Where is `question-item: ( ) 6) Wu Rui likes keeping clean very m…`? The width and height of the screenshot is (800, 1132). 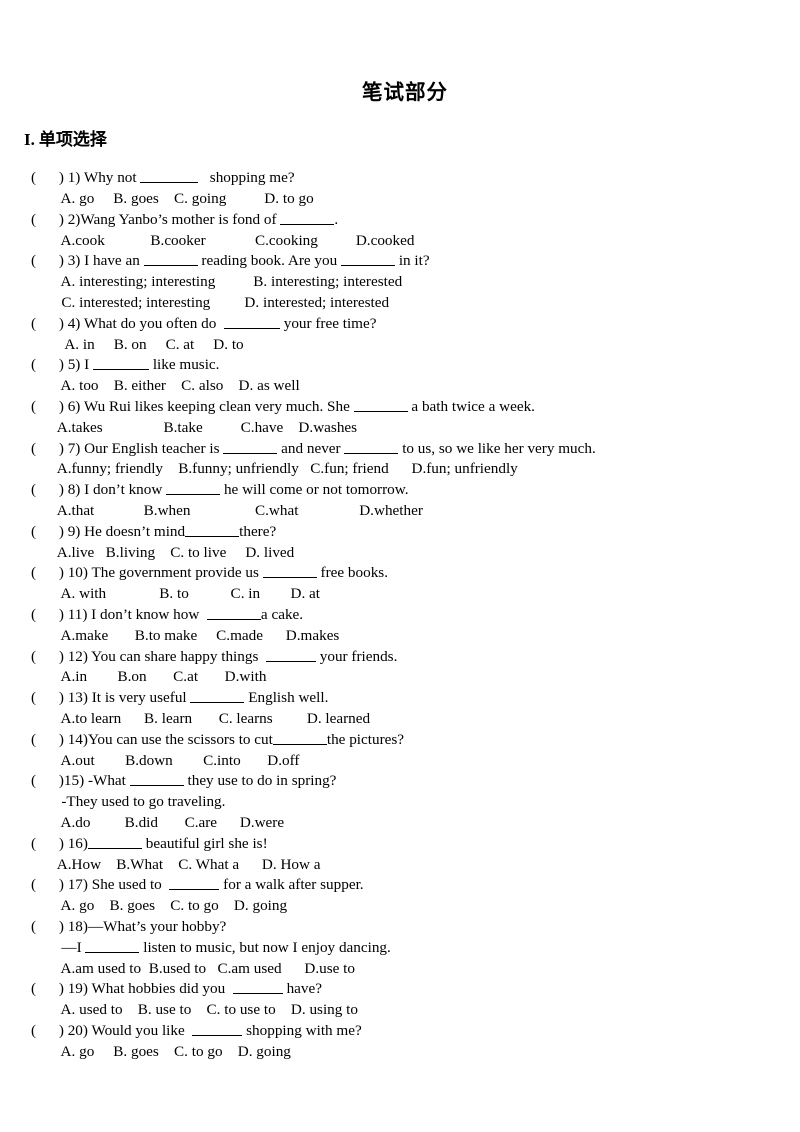
question-item: ( ) 6) Wu Rui likes keeping clean very m… is located at coordinates (400, 418).